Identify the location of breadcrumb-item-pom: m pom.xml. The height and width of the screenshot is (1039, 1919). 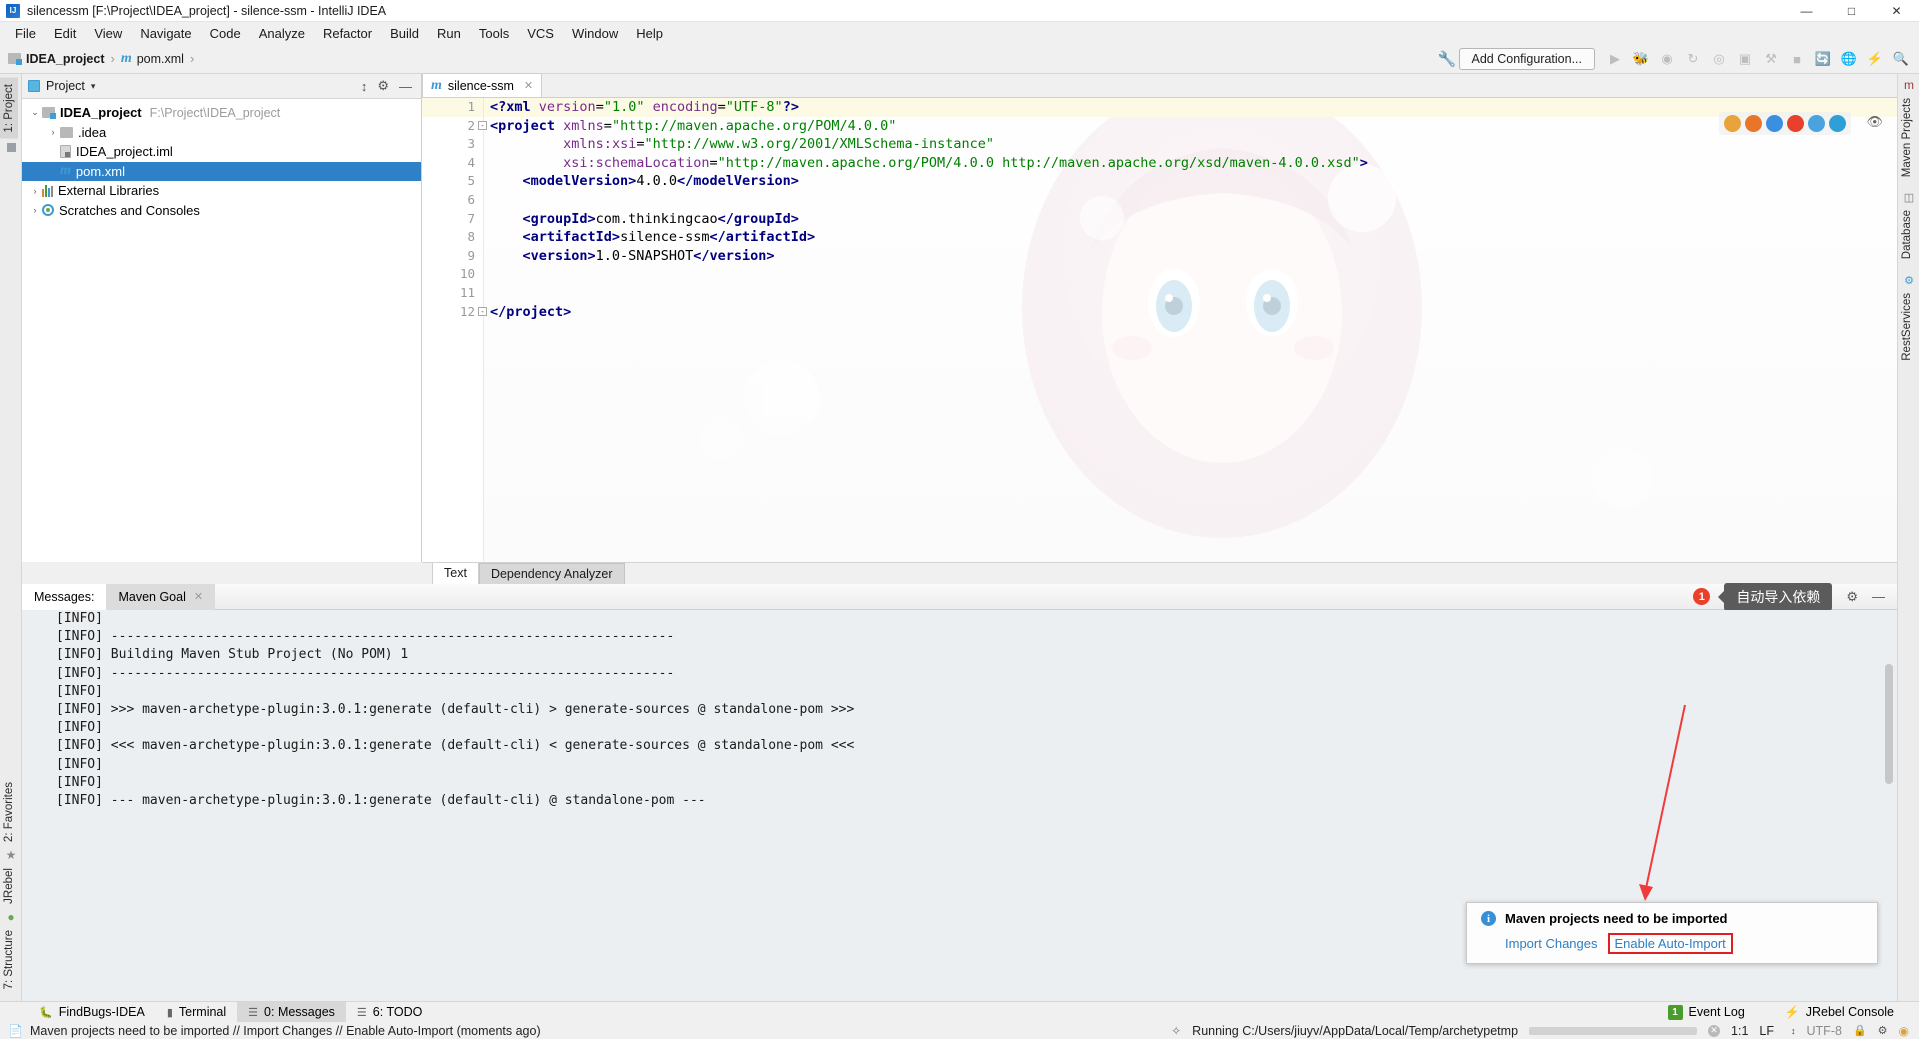
(152, 59).